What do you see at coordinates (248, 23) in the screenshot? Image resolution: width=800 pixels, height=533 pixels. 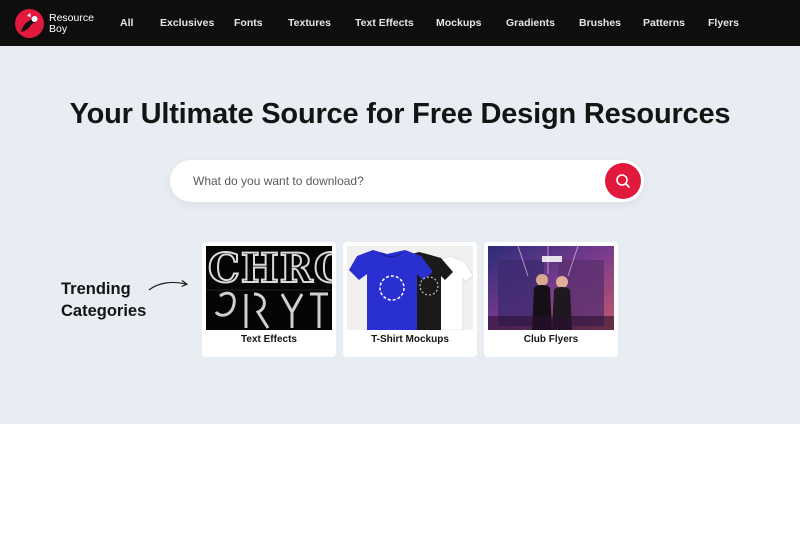 I see `nav-fonts: Fonts` at bounding box center [248, 23].